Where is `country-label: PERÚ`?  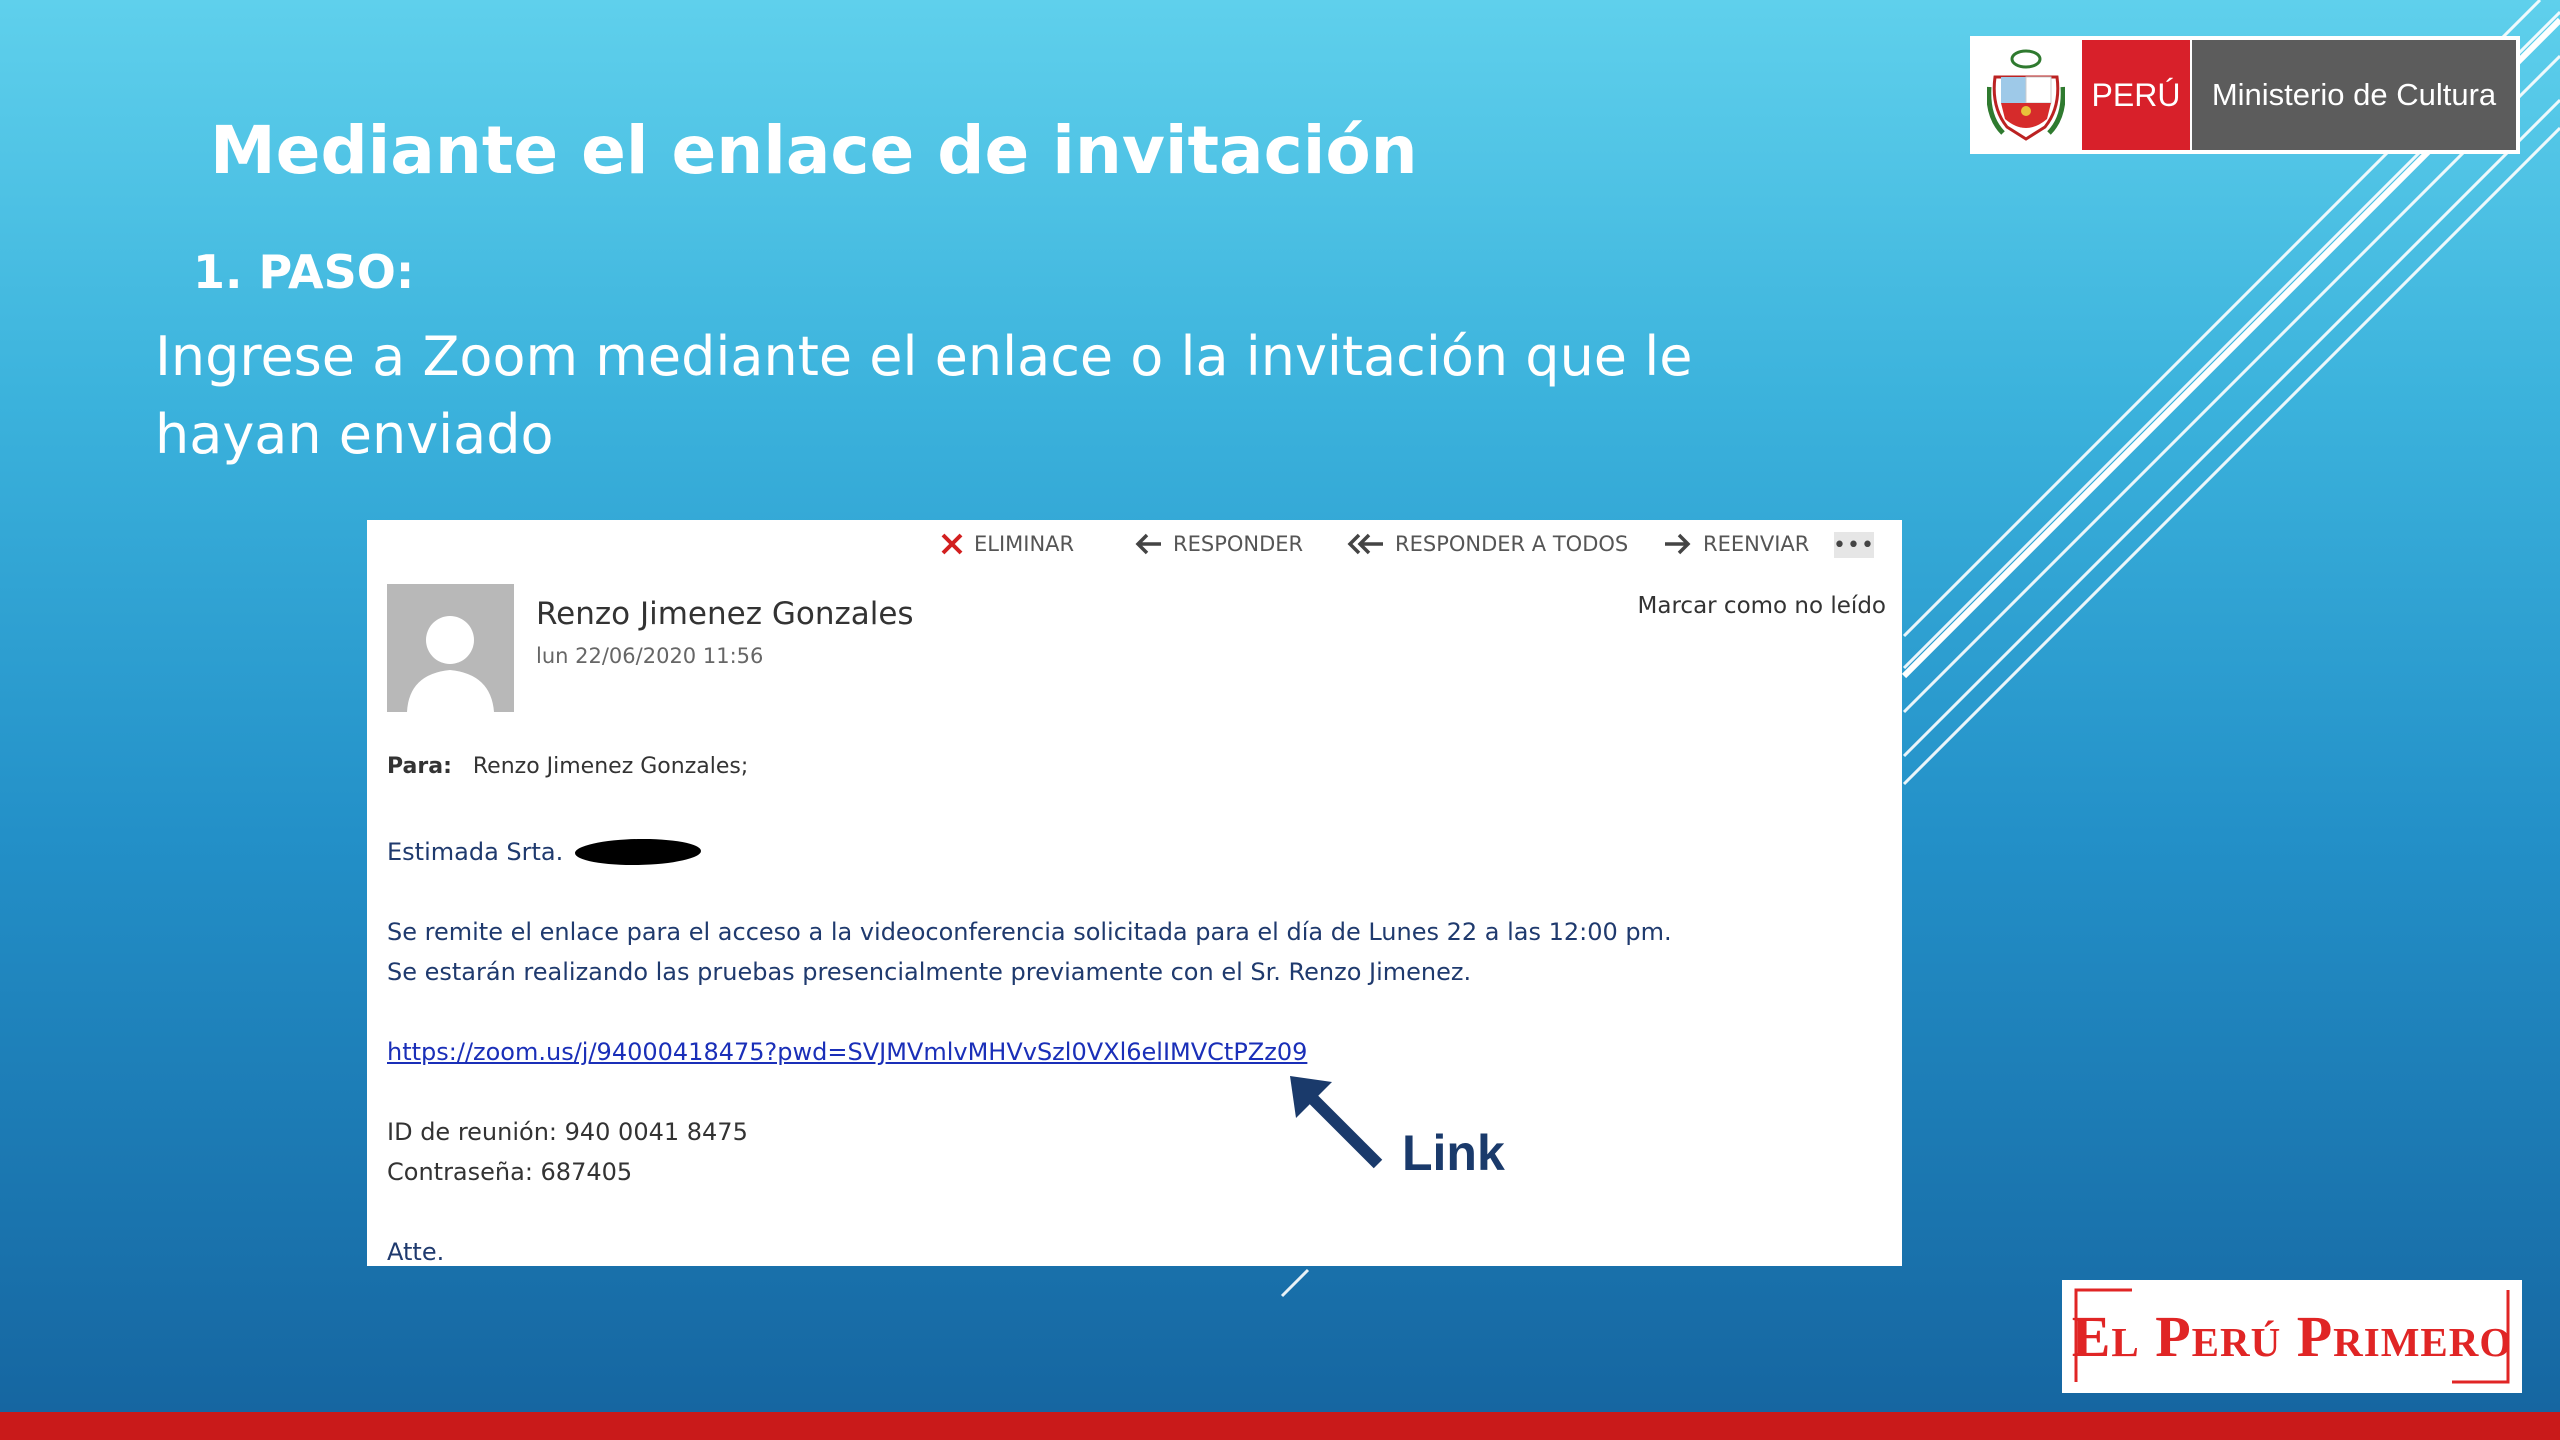
country-label: PERÚ is located at coordinates (2136, 95).